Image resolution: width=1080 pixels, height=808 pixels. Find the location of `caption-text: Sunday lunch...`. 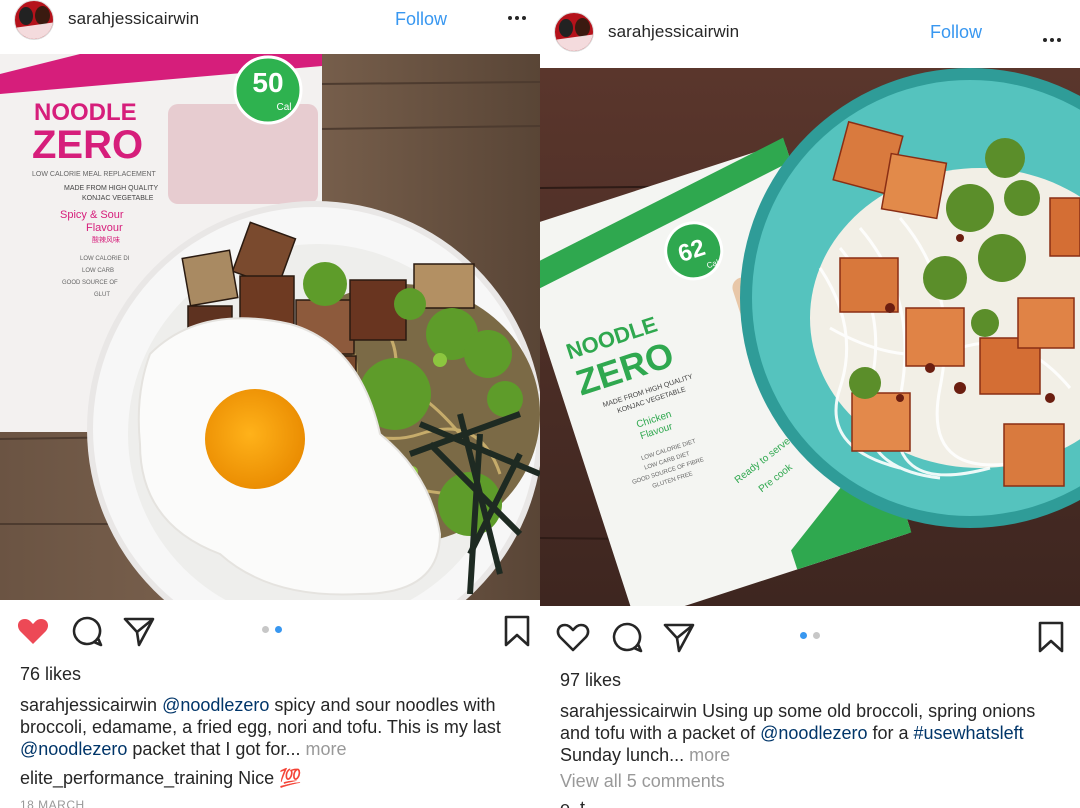

caption-text: Sunday lunch... is located at coordinates (622, 755).